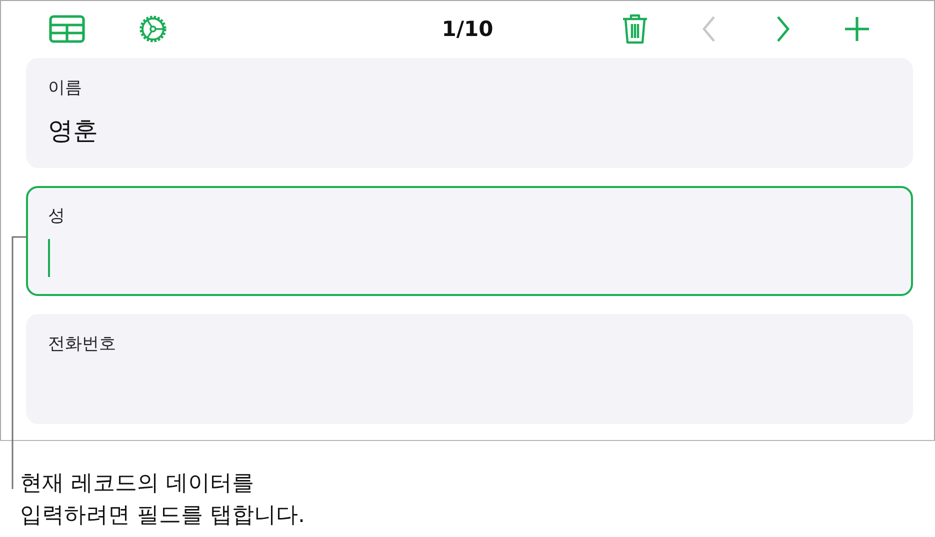 This screenshot has height=537, width=935. I want to click on record-counter: 1/10, so click(468, 28).